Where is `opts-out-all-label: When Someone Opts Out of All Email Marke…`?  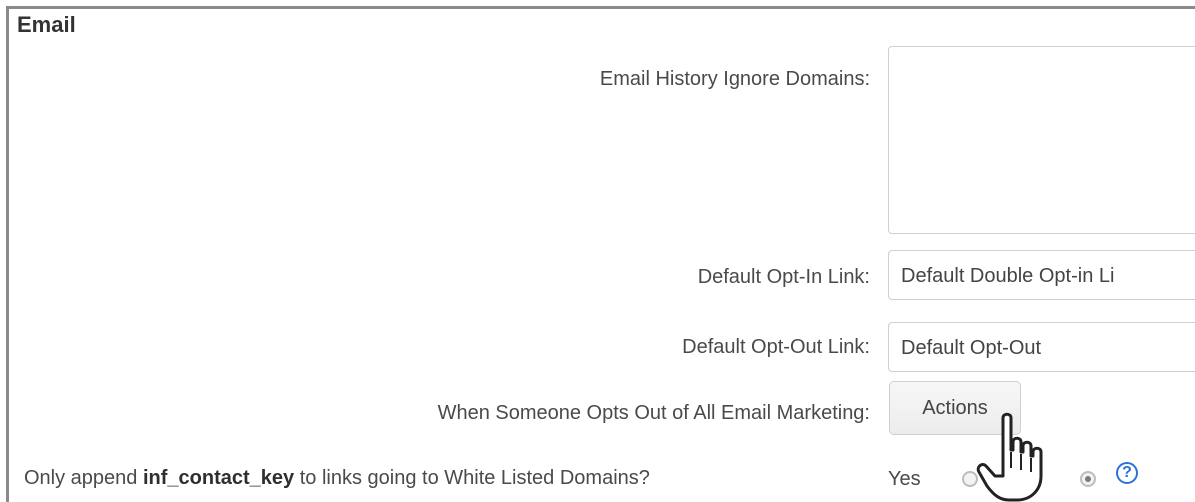
opts-out-all-label: When Someone Opts Out of All Email Marke… is located at coordinates (653, 413).